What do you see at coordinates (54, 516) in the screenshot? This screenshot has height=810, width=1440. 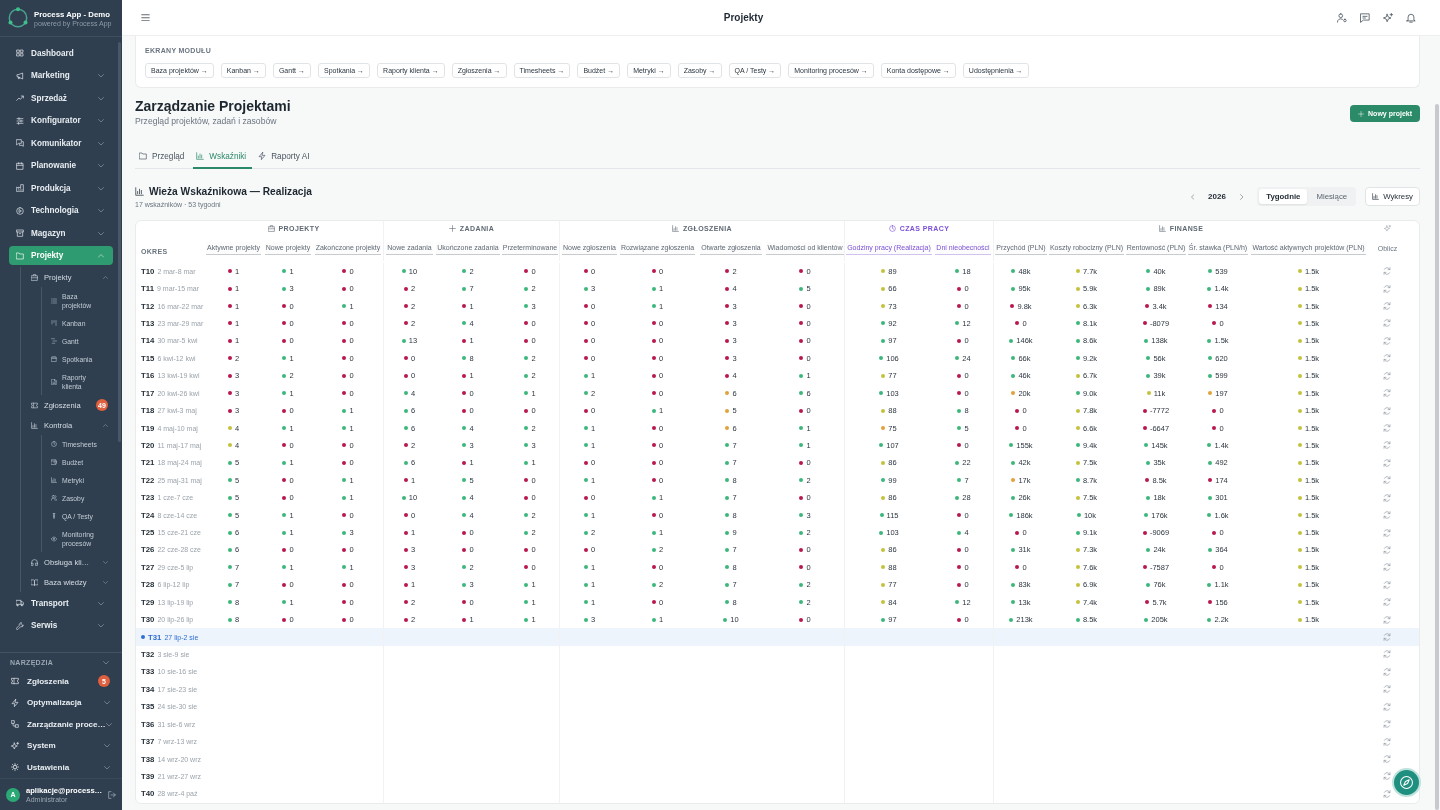 I see `test-tube-icon` at bounding box center [54, 516].